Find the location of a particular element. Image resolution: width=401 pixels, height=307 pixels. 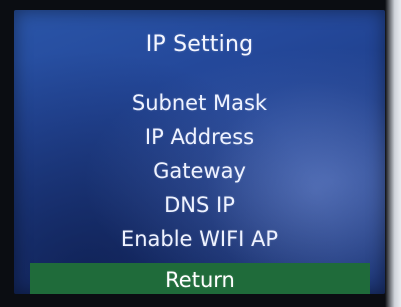

menu-item-ip-address: IP Address is located at coordinates (199, 137).